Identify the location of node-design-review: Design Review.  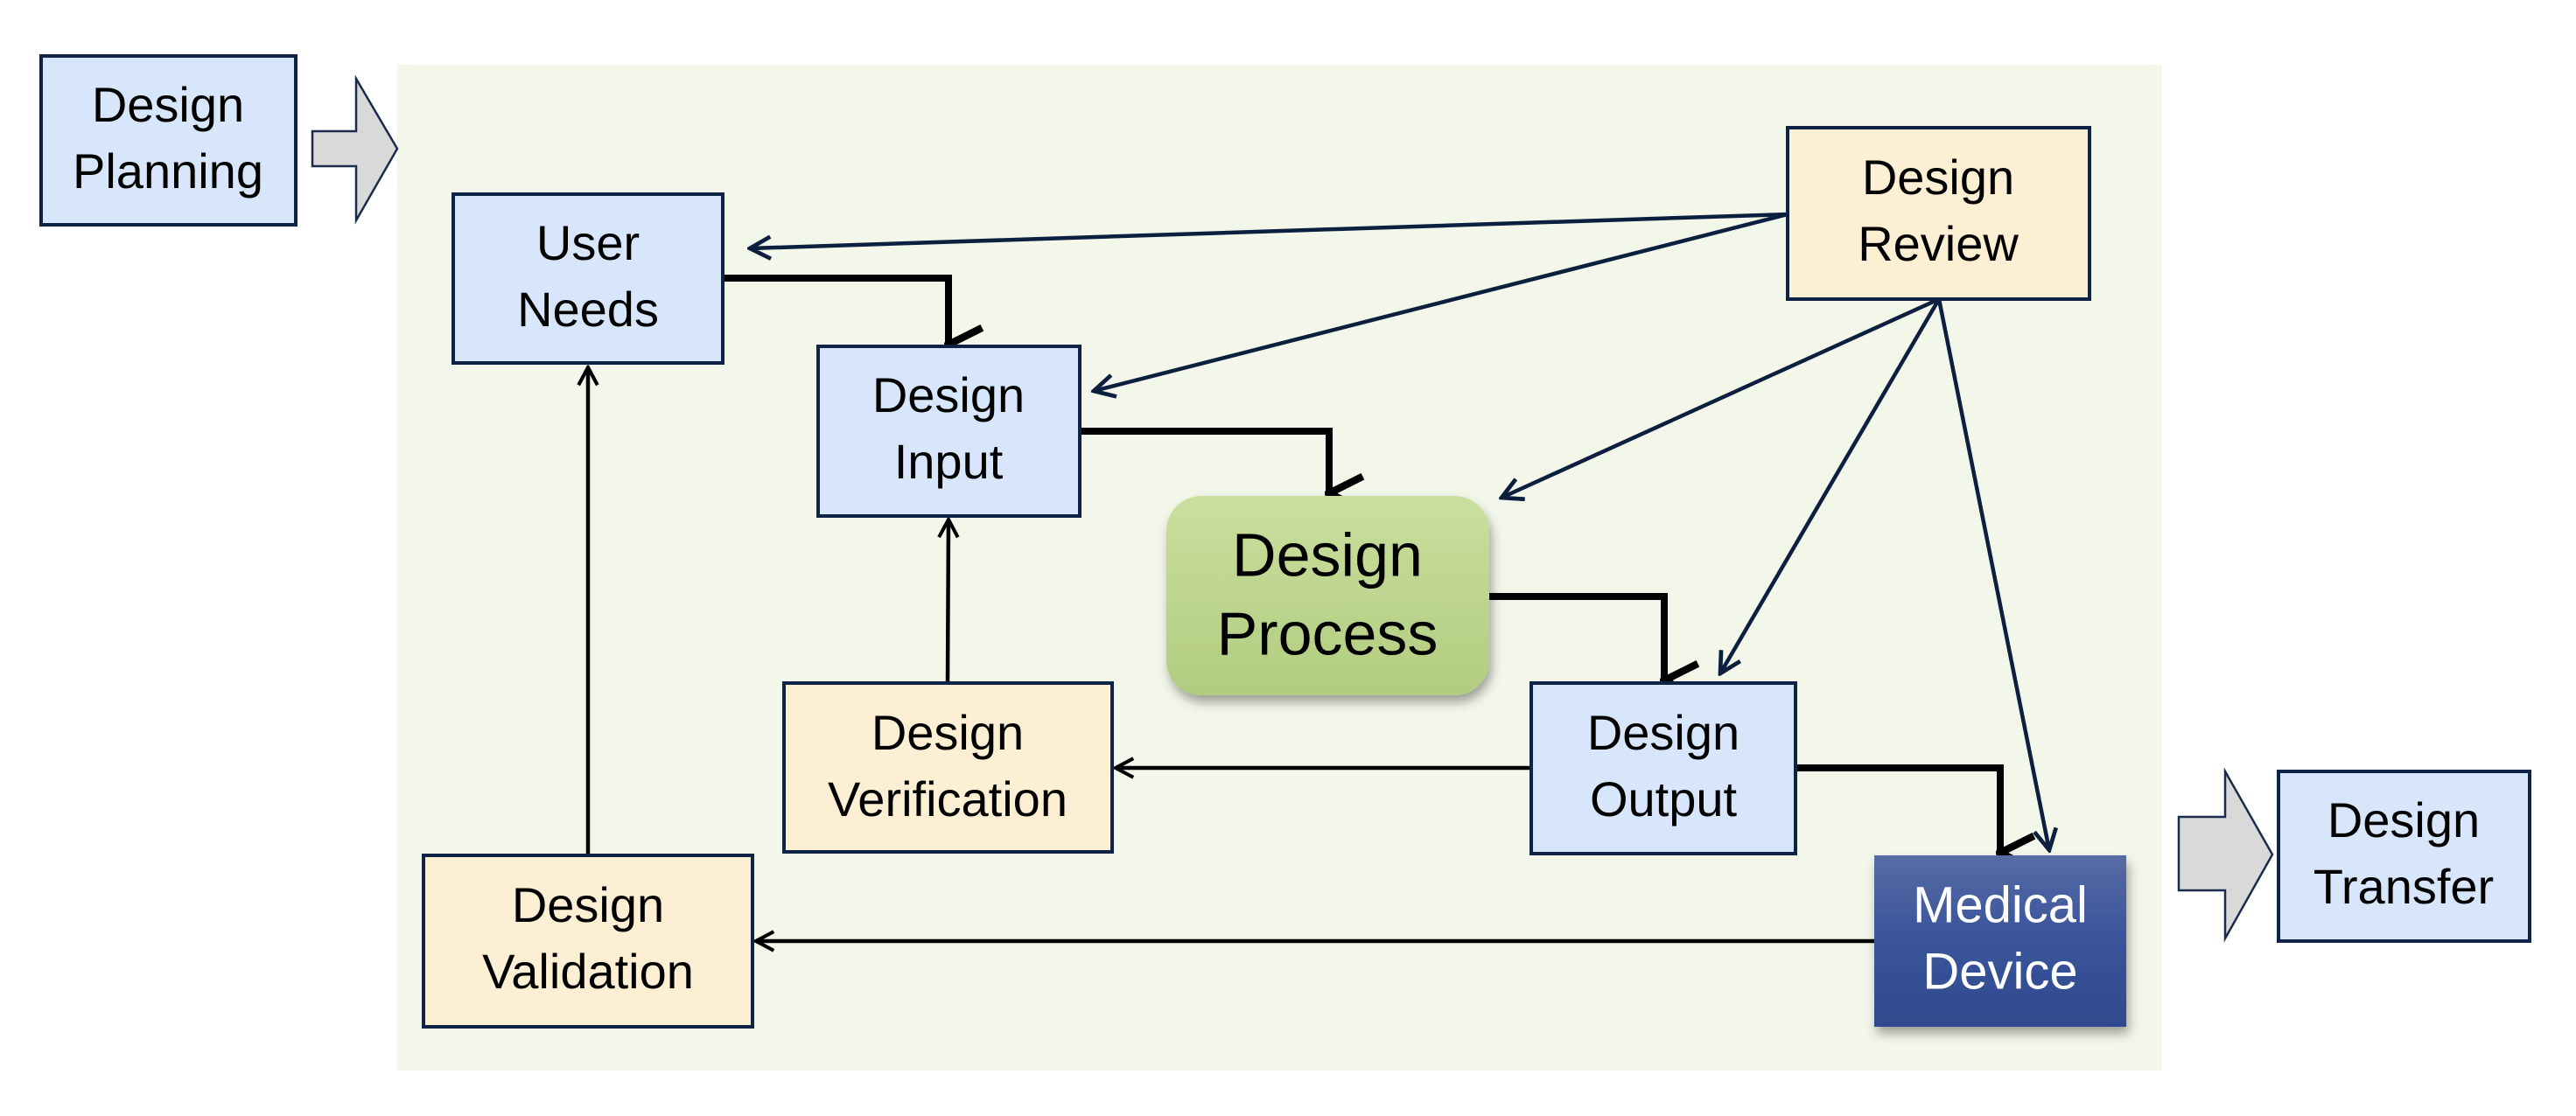
(1938, 213).